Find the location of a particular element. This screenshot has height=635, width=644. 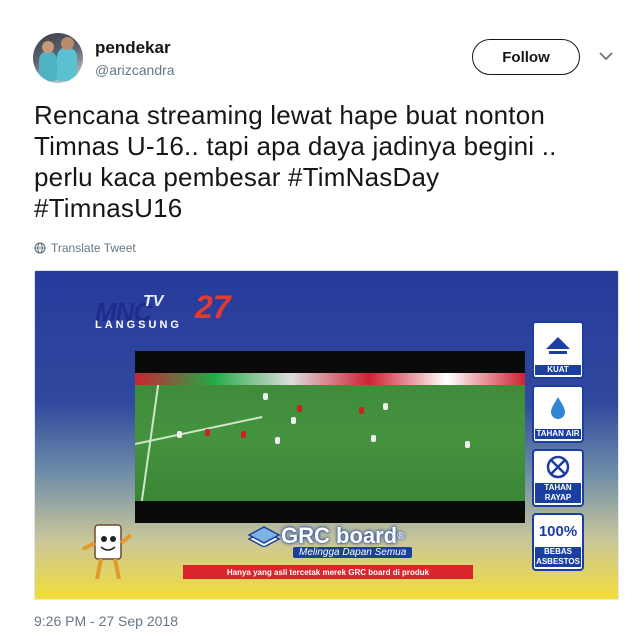

avatar-head-right is located at coordinates (67, 43).